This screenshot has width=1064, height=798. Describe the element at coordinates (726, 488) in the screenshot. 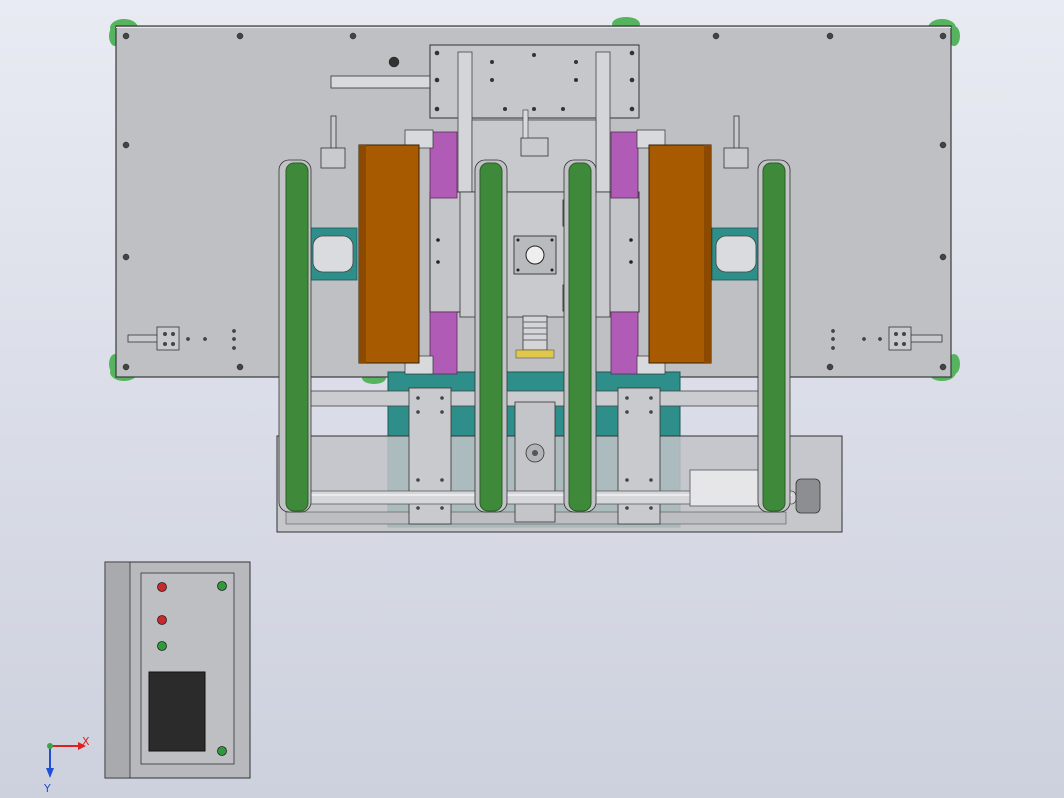

I see `drive-motor` at that location.